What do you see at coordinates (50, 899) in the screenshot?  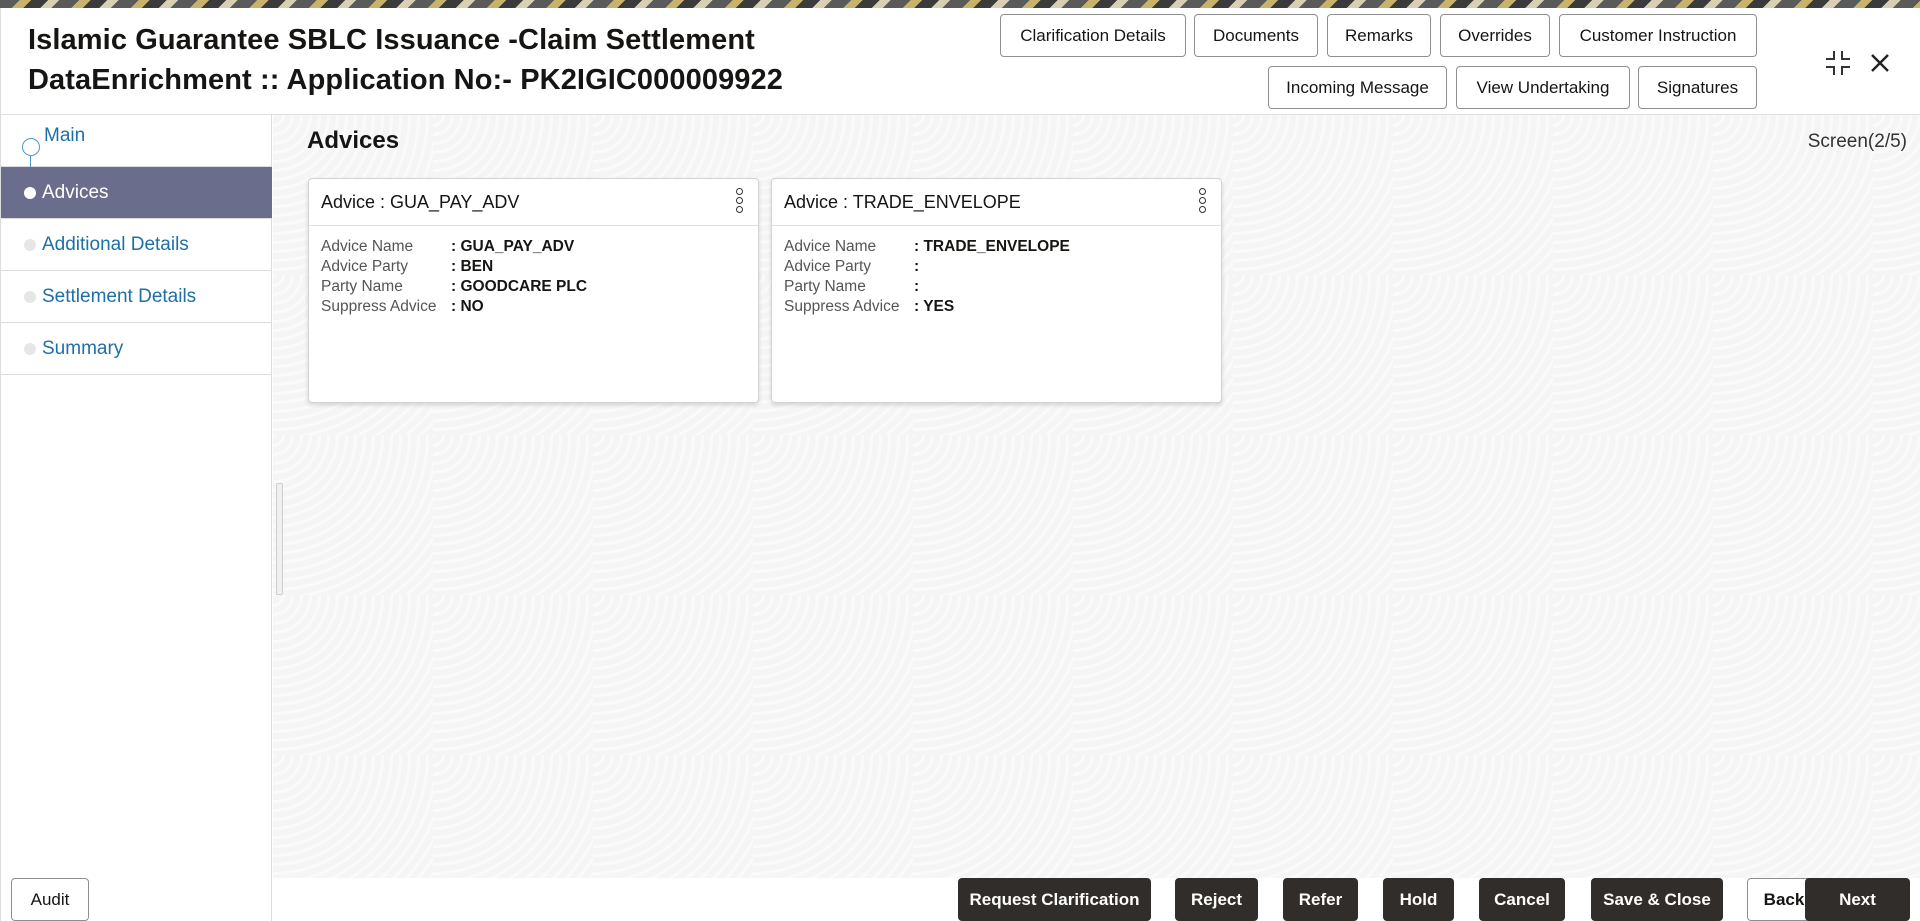 I see `audit-button: Audit` at bounding box center [50, 899].